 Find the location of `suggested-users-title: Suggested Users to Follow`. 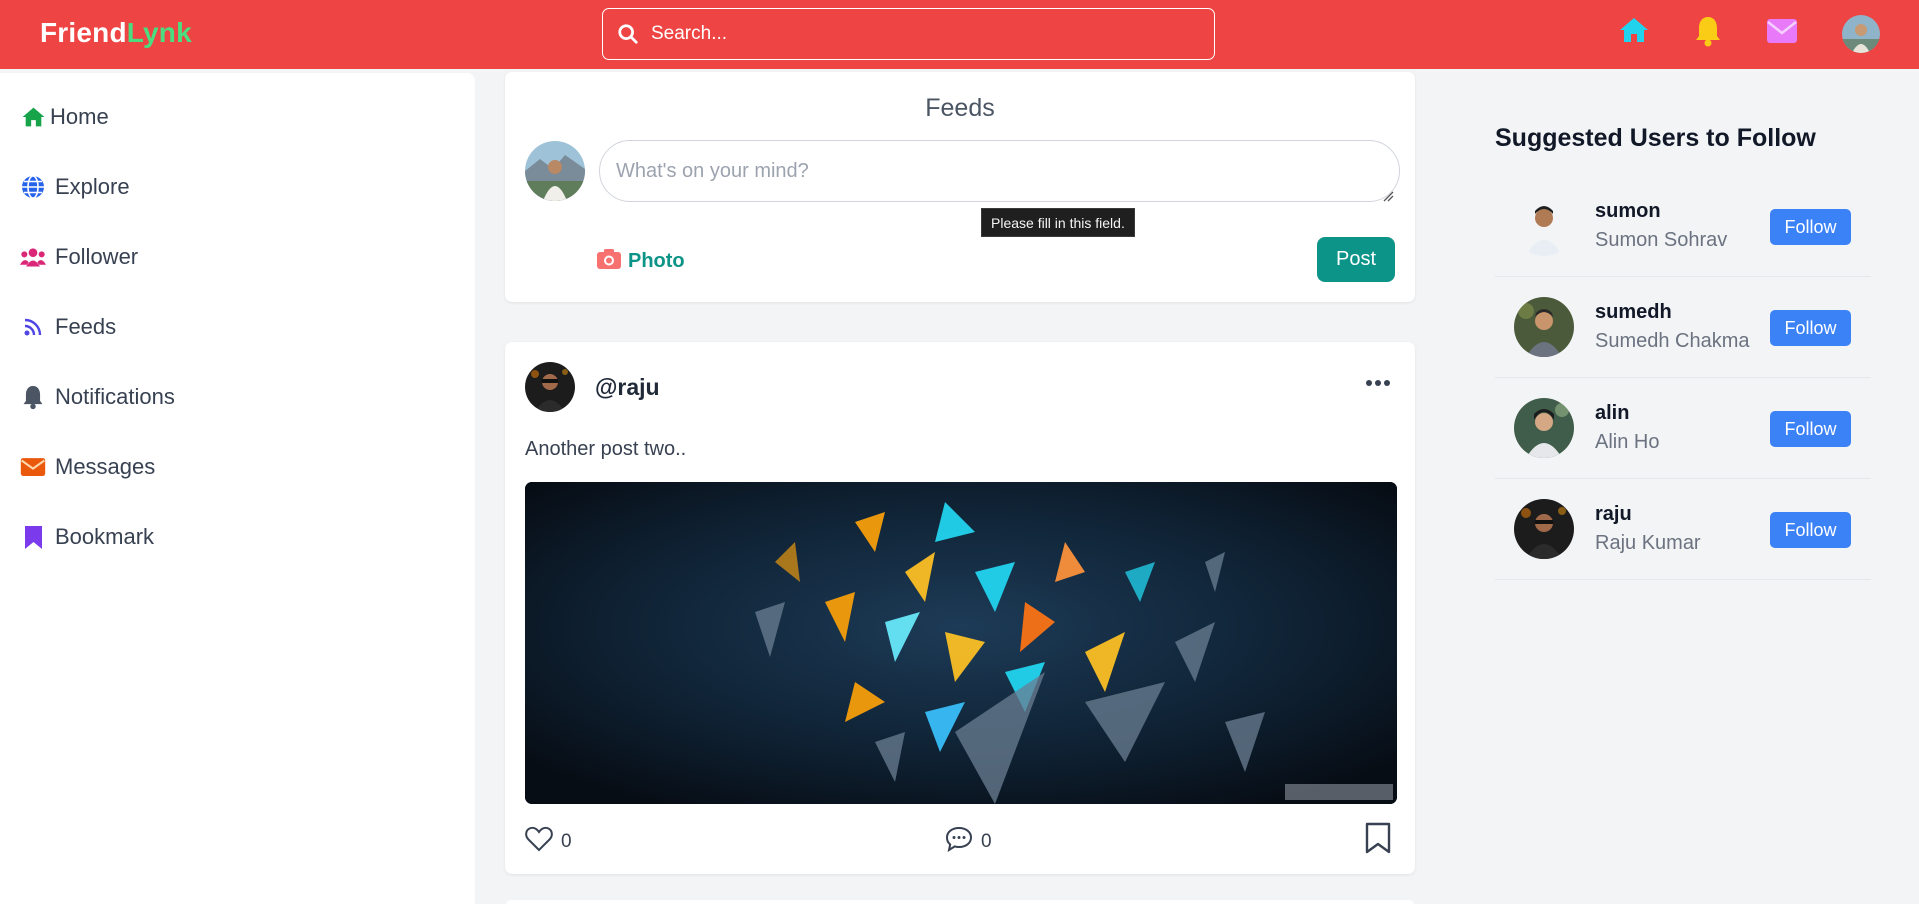

suggested-users-title: Suggested Users to Follow is located at coordinates (1655, 138).